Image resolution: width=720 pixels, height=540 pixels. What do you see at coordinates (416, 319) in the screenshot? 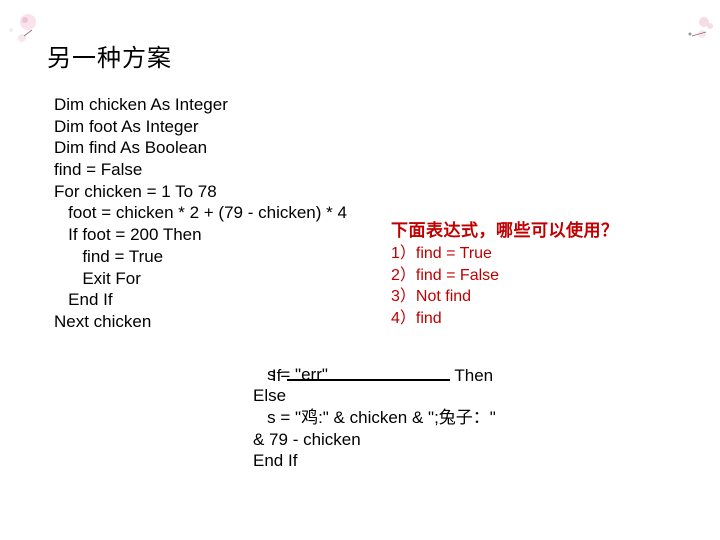
I see `question-option: 4）find` at bounding box center [416, 319].